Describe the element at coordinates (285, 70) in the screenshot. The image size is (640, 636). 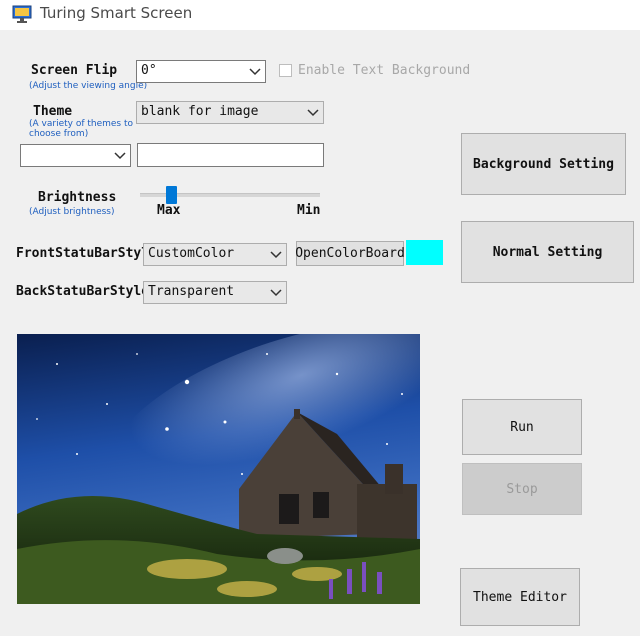
I see `text-background-checkbox` at that location.